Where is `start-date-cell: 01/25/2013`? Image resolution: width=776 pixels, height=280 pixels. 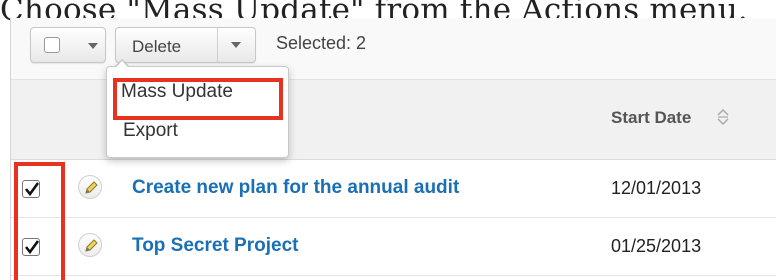
start-date-cell: 01/25/2013 is located at coordinates (656, 246).